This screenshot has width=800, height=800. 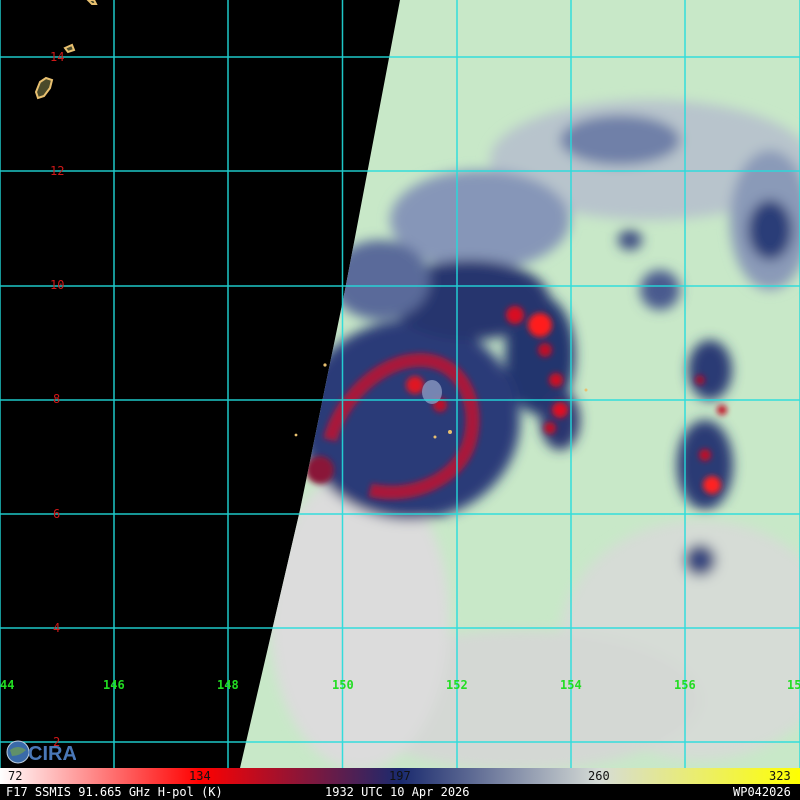 What do you see at coordinates (57, 285) in the screenshot?
I see `lat-label-10: 10` at bounding box center [57, 285].